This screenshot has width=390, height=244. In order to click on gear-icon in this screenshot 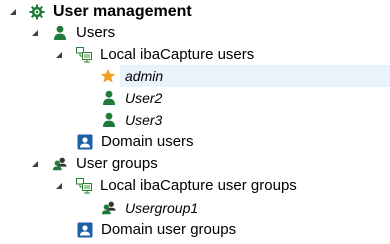, I will do `click(37, 12)`.